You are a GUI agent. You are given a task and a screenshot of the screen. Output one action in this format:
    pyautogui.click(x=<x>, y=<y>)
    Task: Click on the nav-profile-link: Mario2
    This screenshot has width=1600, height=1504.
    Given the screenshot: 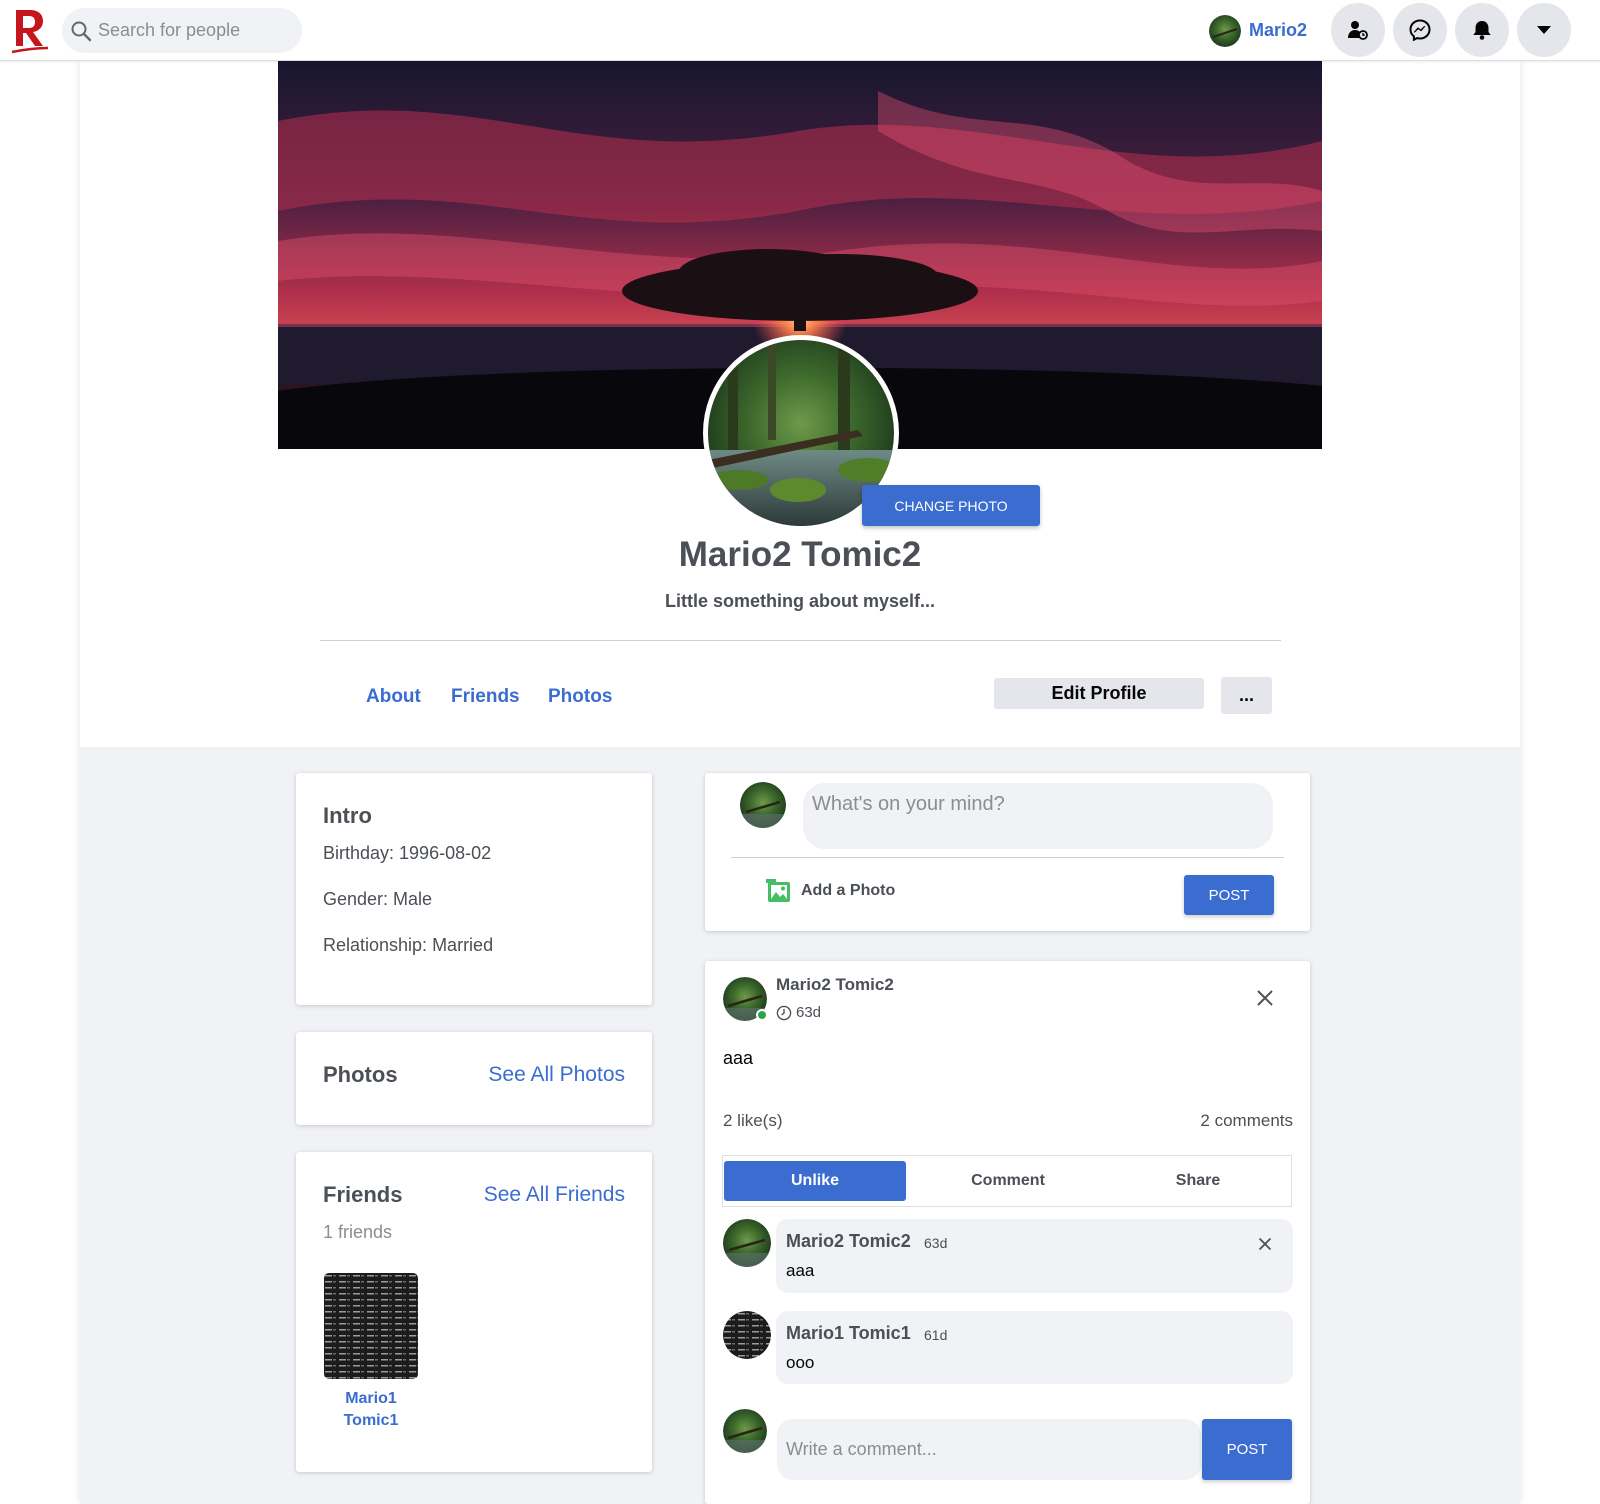 What is the action you would take?
    pyautogui.click(x=1258, y=30)
    